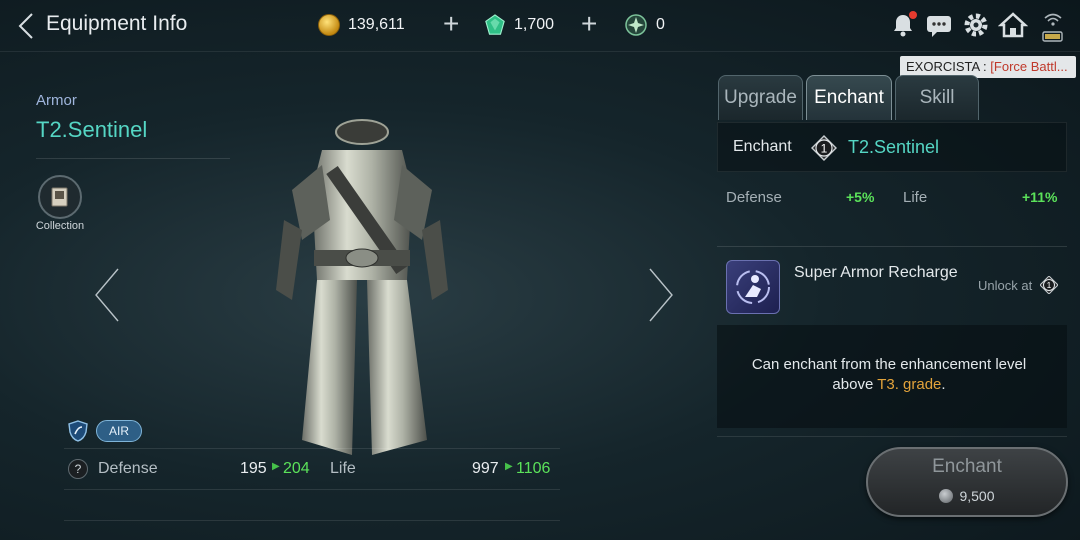  Describe the element at coordinates (855, 384) in the screenshot. I see `note-prefix: above` at that location.